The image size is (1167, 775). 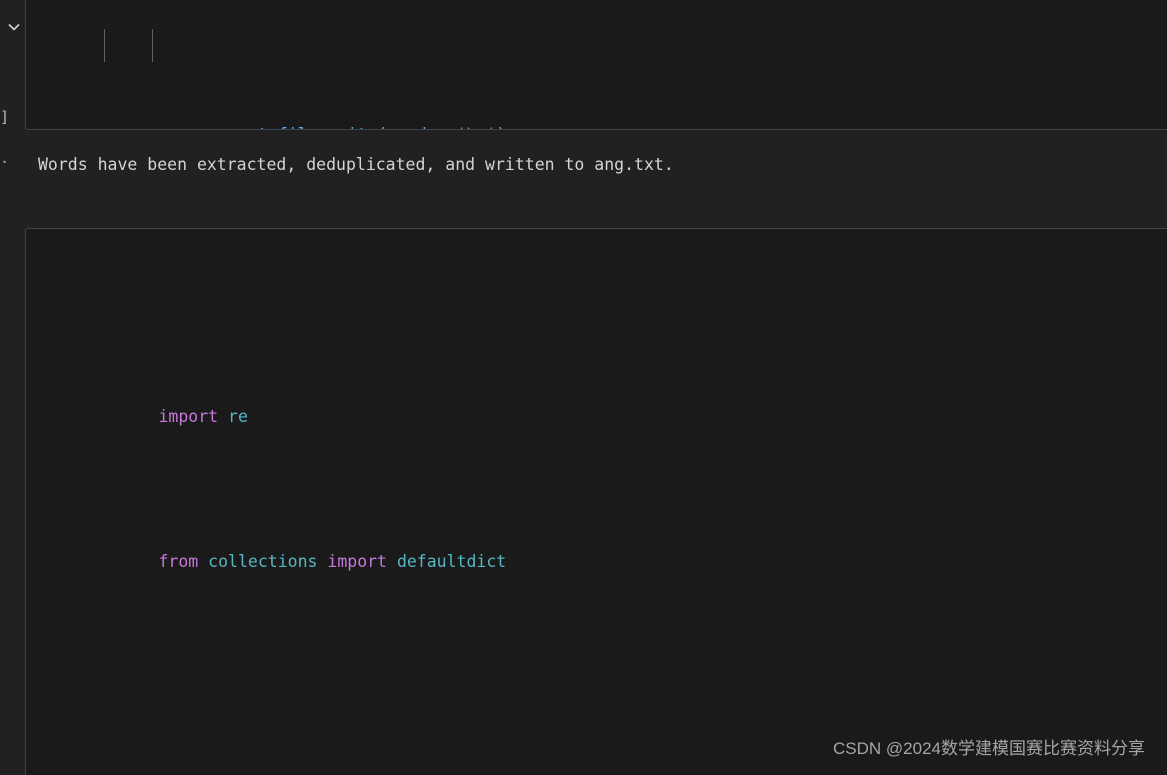 What do you see at coordinates (277, 127) in the screenshot?
I see `code-token: out_file` at bounding box center [277, 127].